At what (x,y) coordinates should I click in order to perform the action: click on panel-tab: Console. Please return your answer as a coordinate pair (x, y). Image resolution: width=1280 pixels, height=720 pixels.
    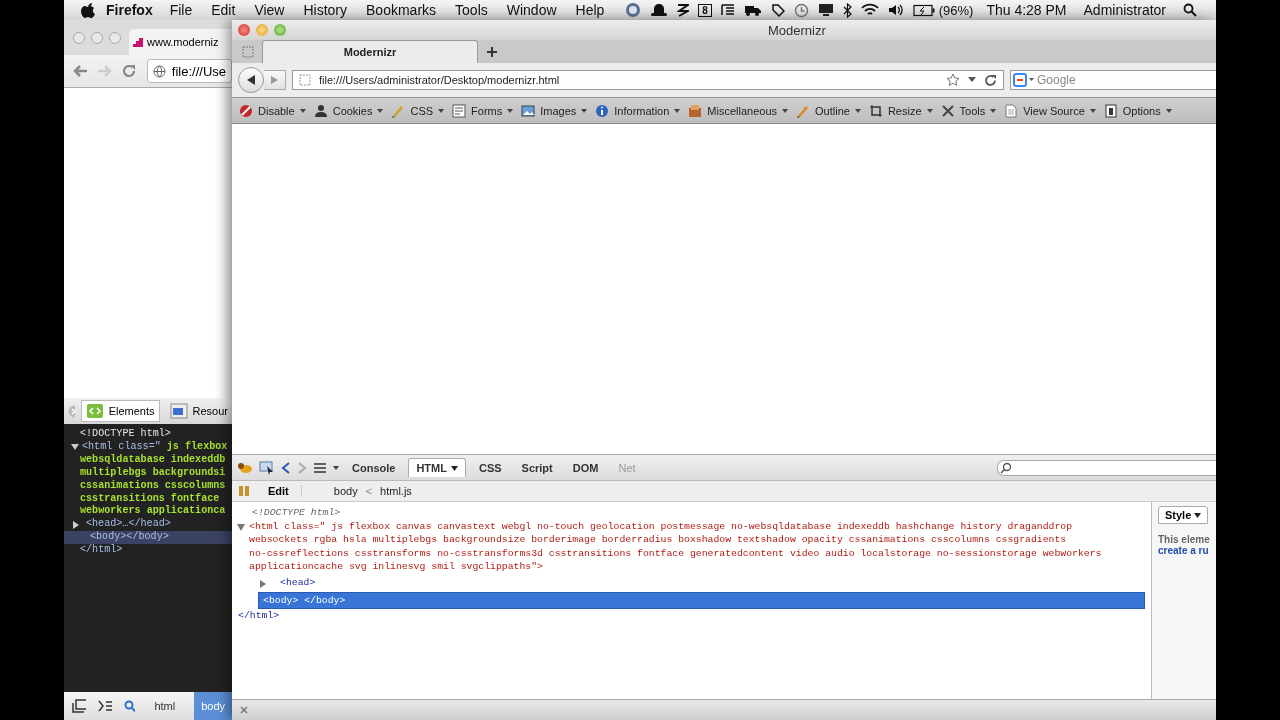
    Looking at the image, I should click on (374, 467).